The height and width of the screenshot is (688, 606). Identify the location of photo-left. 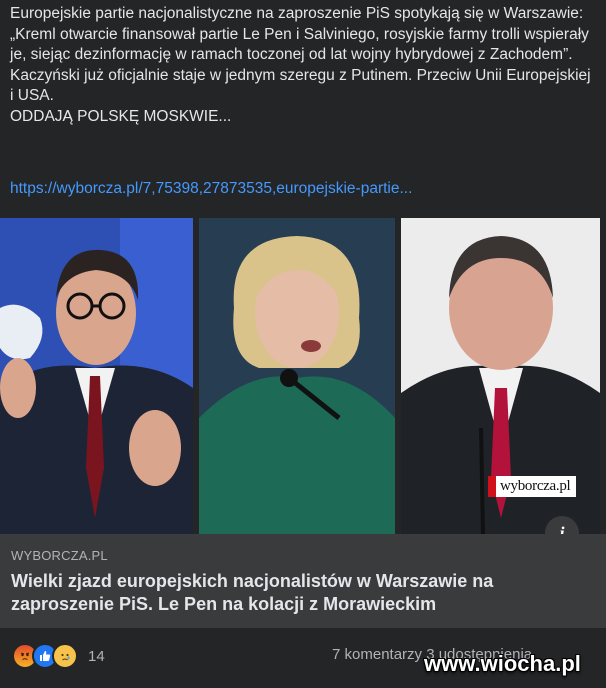
(96, 376).